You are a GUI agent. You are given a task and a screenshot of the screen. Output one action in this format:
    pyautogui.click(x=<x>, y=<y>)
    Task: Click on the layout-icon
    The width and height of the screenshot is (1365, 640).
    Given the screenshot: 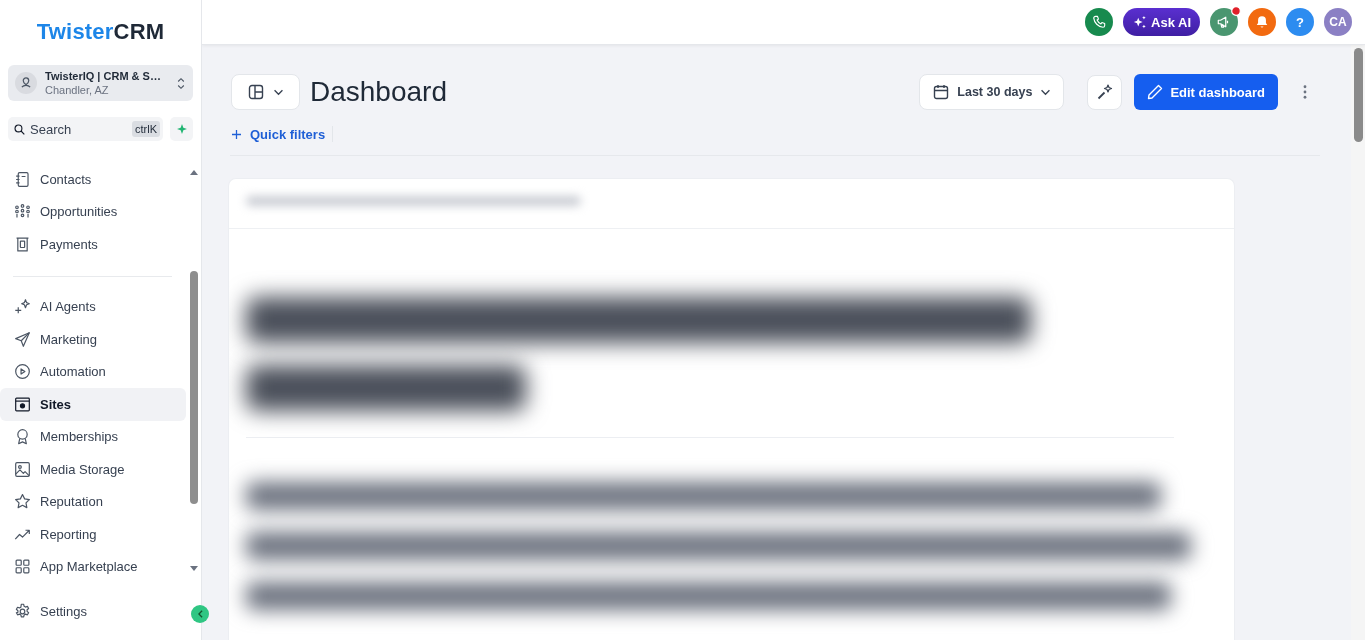 What is the action you would take?
    pyautogui.click(x=255, y=92)
    